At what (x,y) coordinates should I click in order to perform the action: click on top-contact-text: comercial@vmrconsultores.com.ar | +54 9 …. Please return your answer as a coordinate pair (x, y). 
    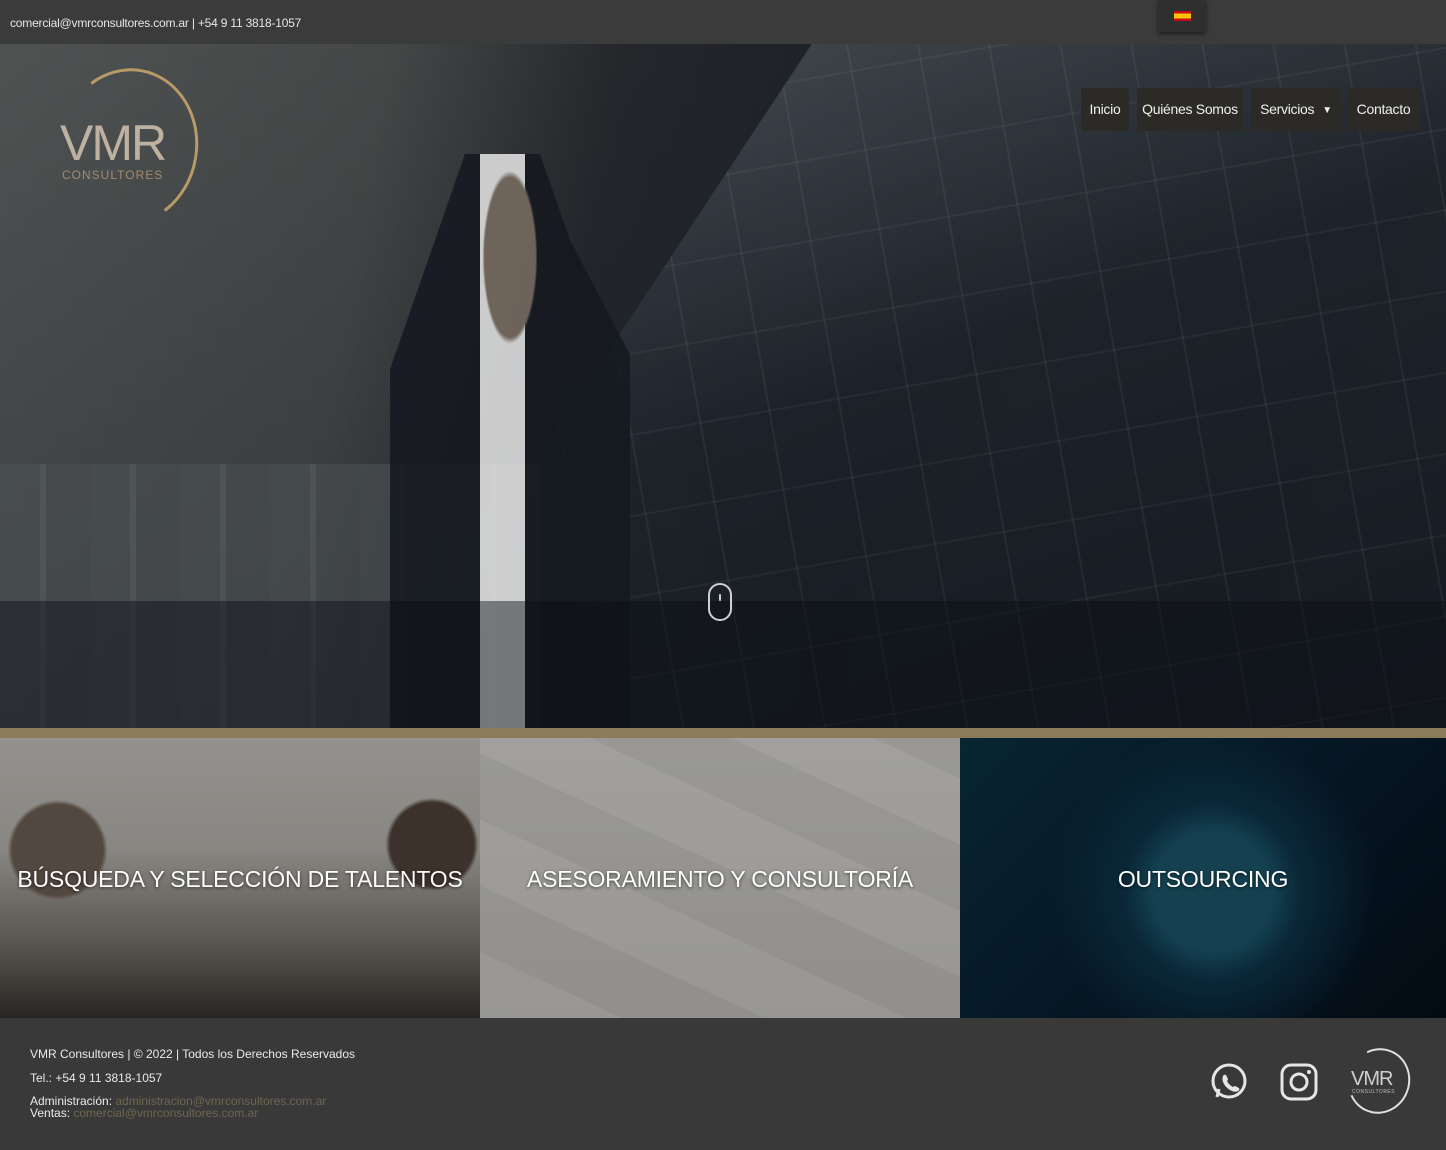
    Looking at the image, I should click on (155, 23).